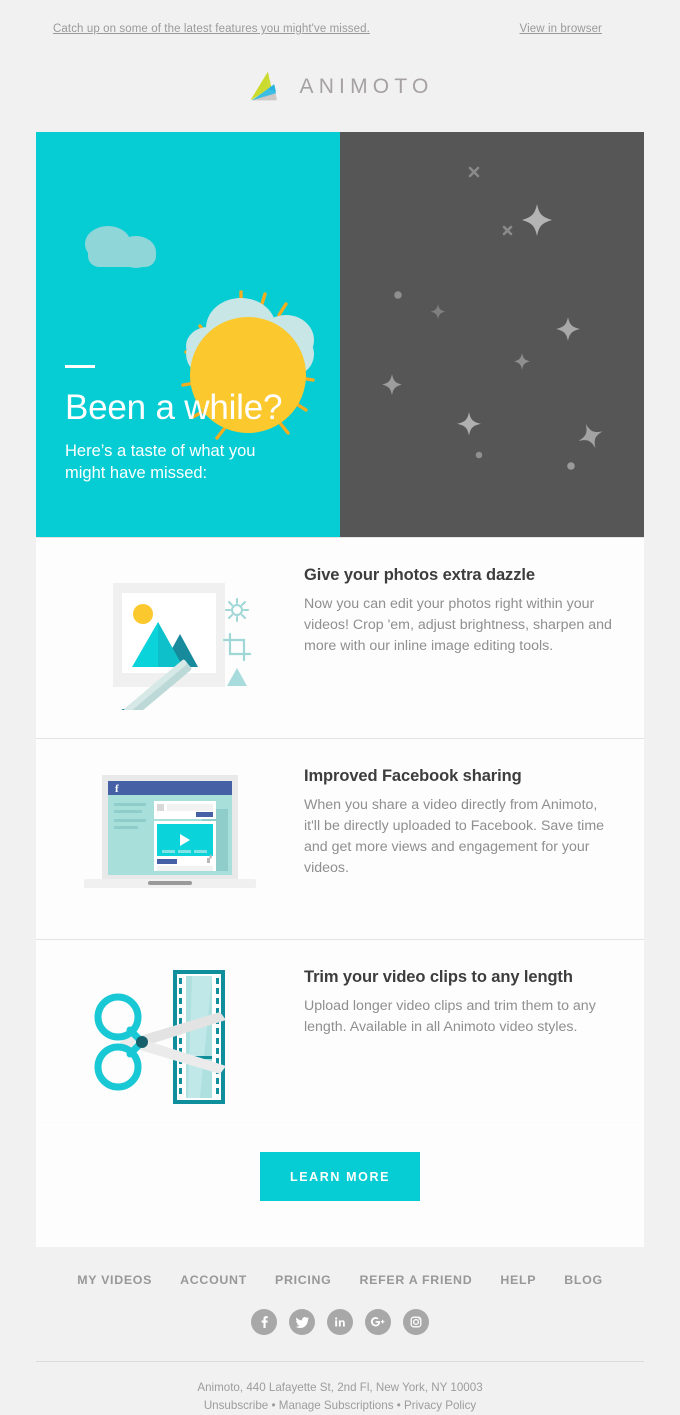 The height and width of the screenshot is (1415, 680). What do you see at coordinates (366, 86) in the screenshot?
I see `brand-wordmark: ANIMOTO` at bounding box center [366, 86].